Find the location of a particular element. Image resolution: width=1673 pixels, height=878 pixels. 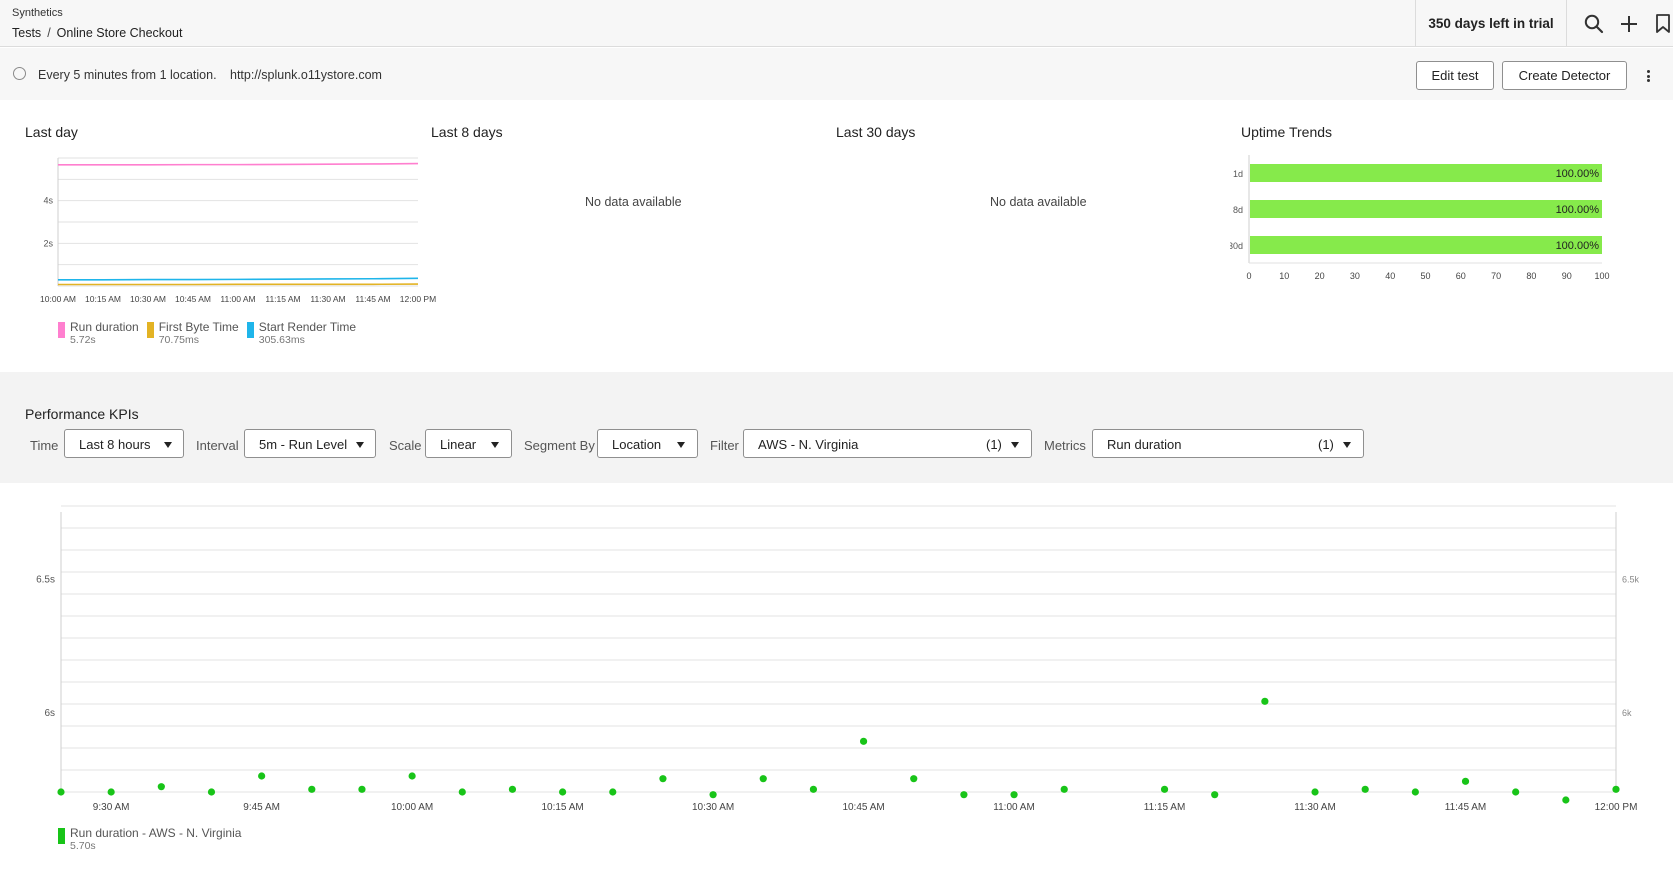

scale-select-value: Linear is located at coordinates (458, 444).